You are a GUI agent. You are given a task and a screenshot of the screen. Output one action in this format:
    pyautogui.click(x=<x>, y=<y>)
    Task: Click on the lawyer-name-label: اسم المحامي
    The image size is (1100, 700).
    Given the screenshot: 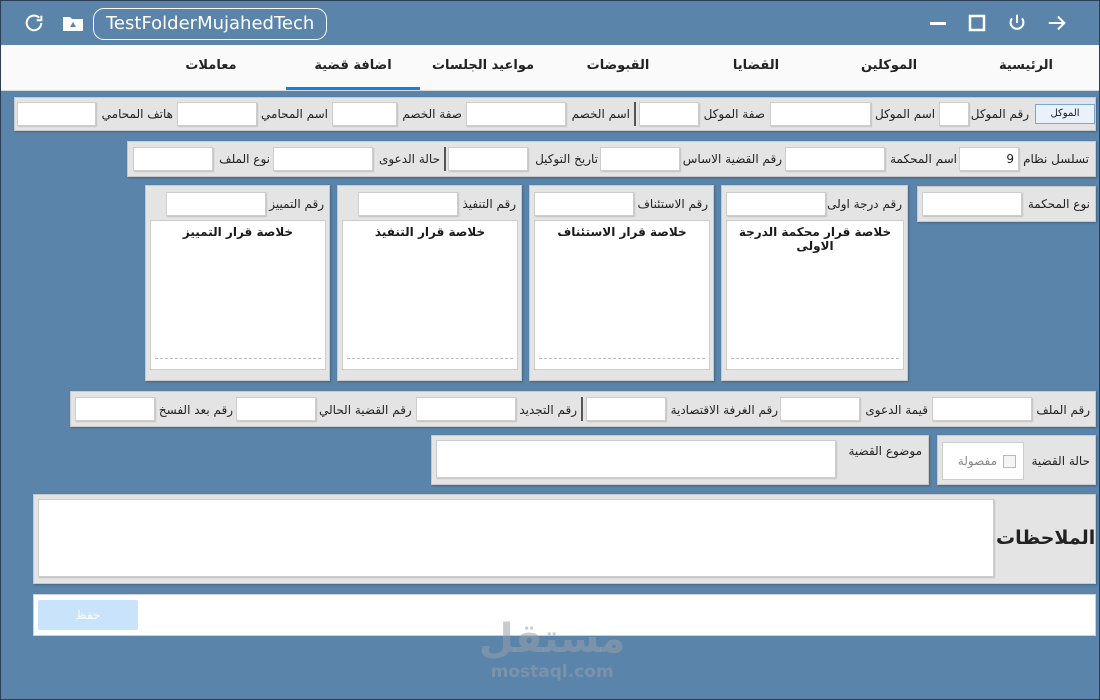 What is the action you would take?
    pyautogui.click(x=294, y=114)
    